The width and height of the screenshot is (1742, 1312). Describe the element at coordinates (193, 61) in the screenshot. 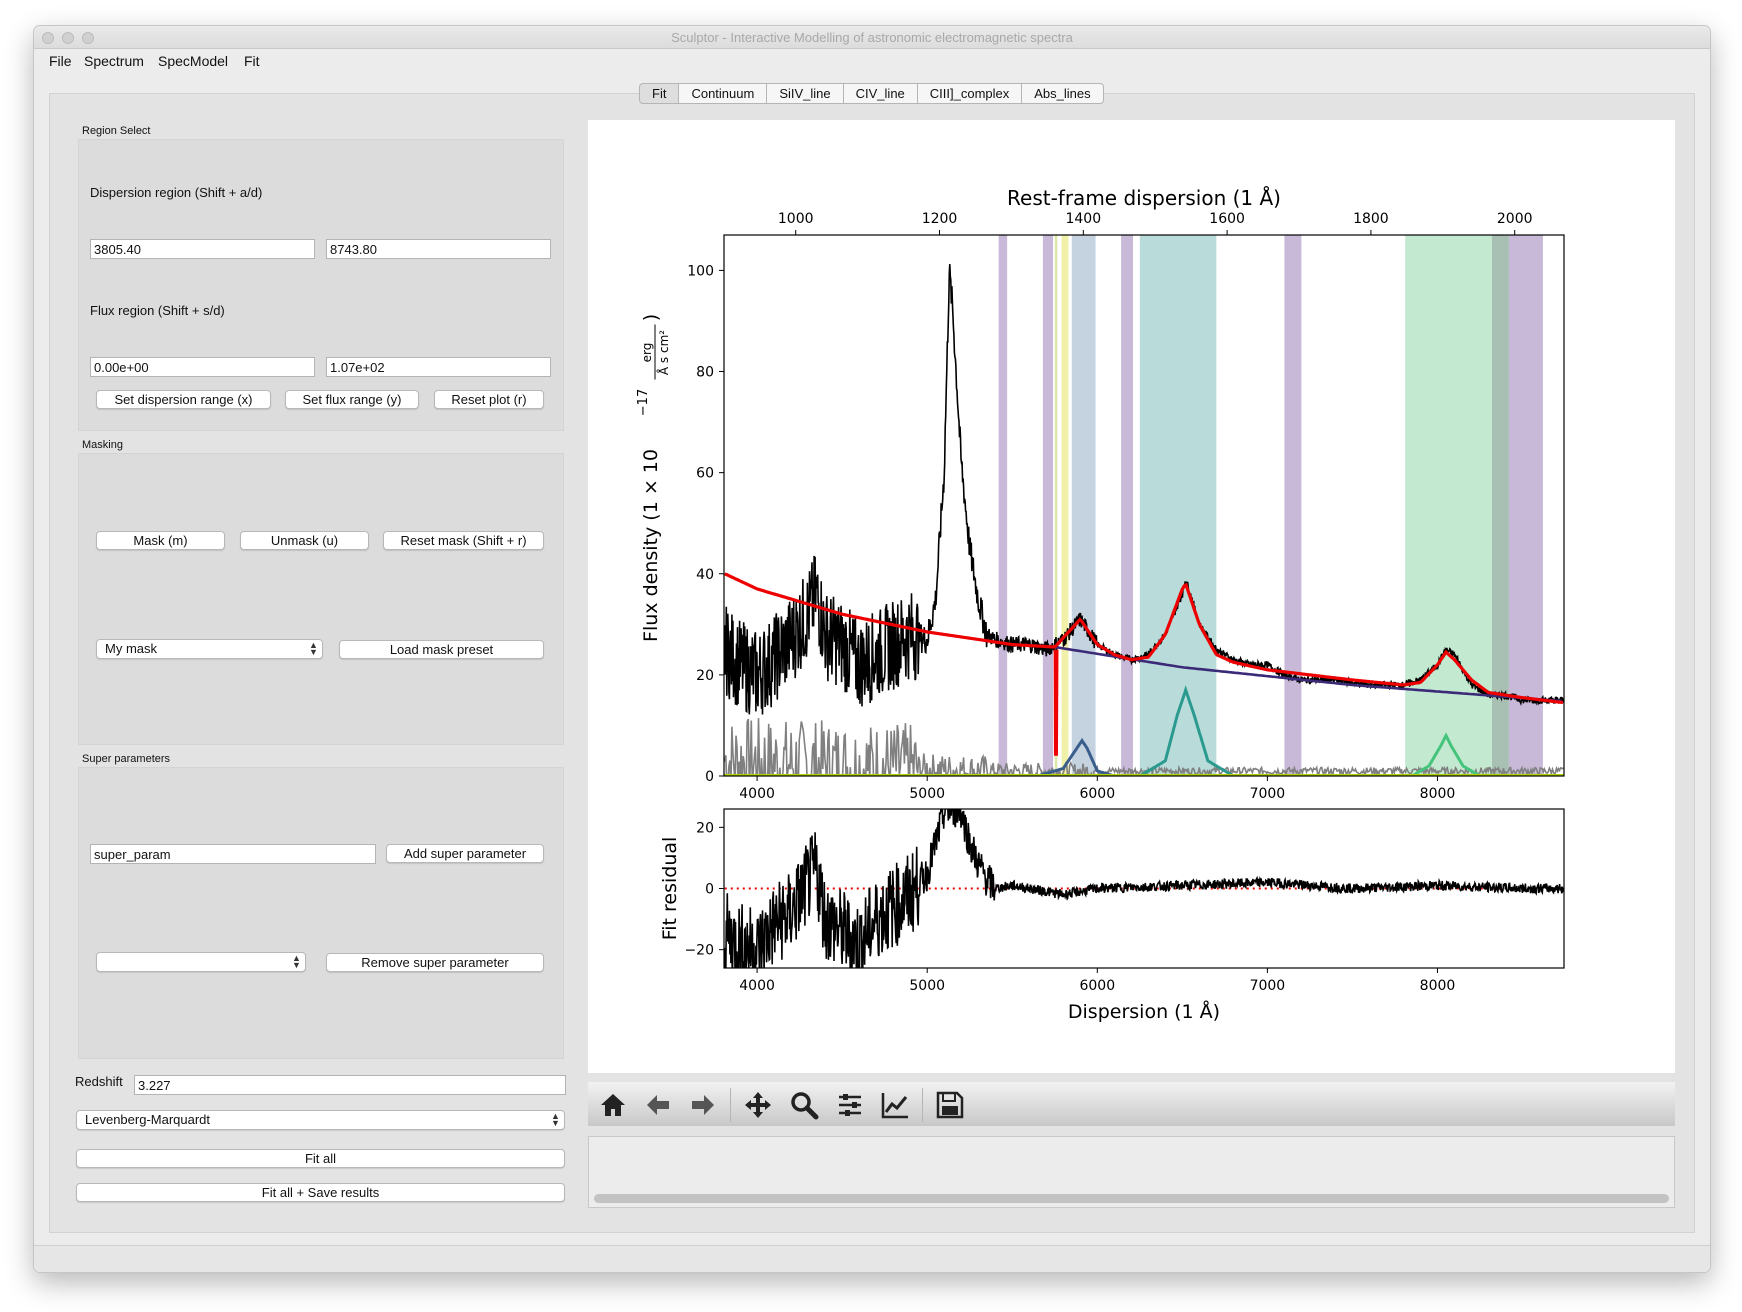

I see `menu-specmodel: SpecModel` at that location.